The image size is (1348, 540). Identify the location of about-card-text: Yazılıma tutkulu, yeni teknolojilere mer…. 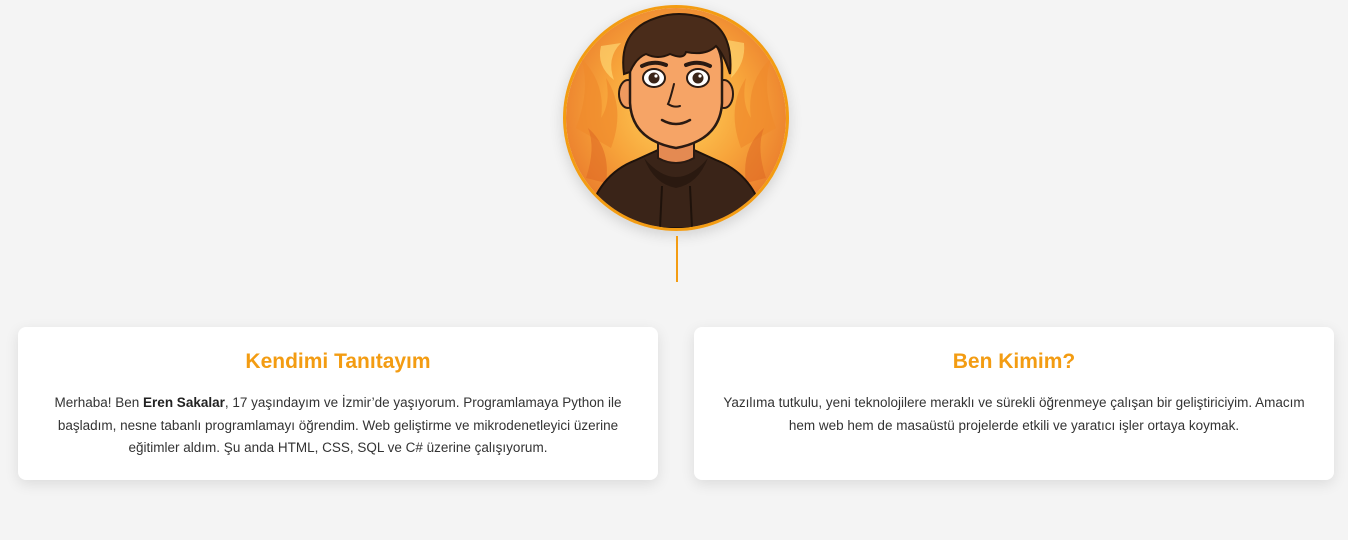
(1014, 414).